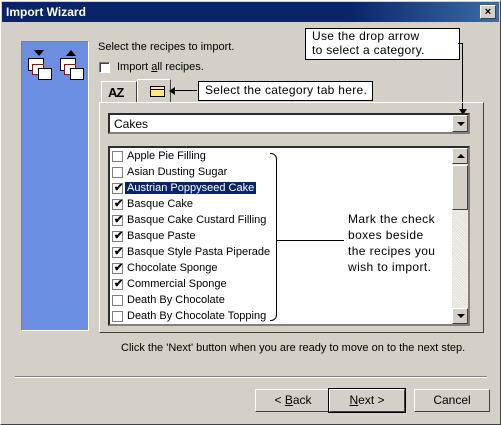 The image size is (501, 425). Describe the element at coordinates (131, 124) in the screenshot. I see `category-dropdown-value: Cakes` at that location.